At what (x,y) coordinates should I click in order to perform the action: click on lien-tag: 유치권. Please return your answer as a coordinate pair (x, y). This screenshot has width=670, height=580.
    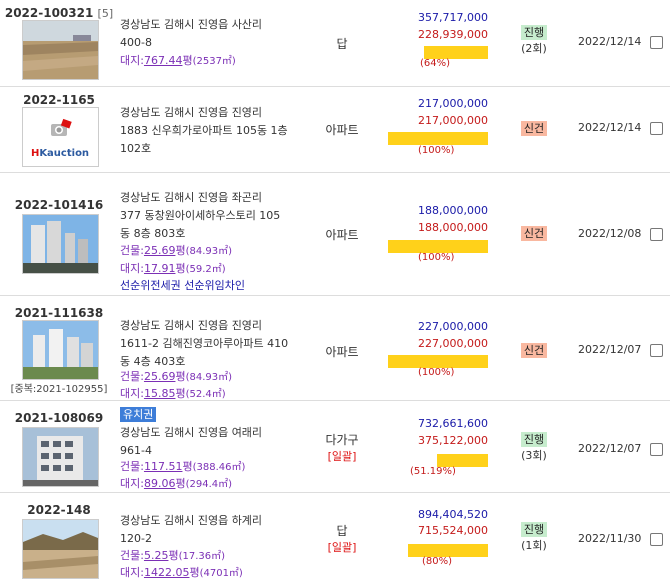
    Looking at the image, I should click on (138, 414).